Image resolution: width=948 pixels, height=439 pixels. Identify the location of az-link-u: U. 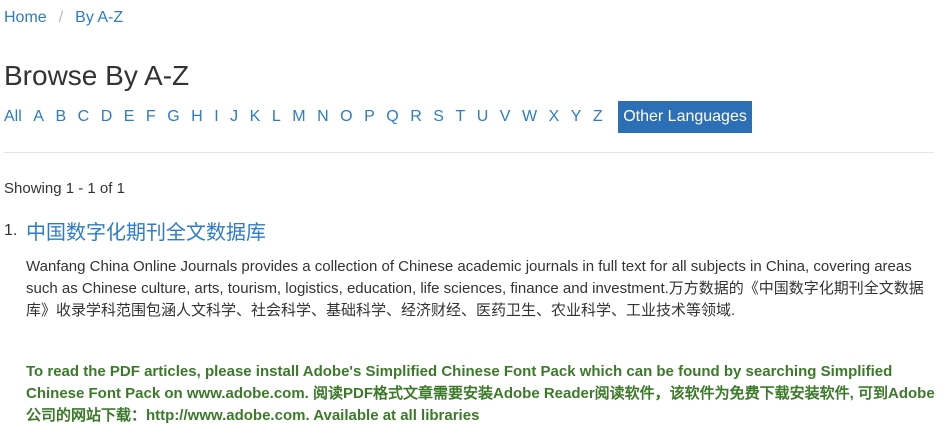
(483, 117).